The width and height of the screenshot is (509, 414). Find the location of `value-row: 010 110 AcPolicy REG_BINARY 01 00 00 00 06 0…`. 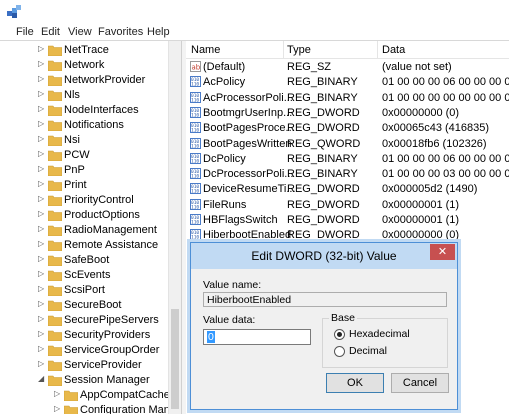

value-row: 010 110 AcPolicy REG_BINARY 01 00 00 00 06 0… is located at coordinates (347, 82).